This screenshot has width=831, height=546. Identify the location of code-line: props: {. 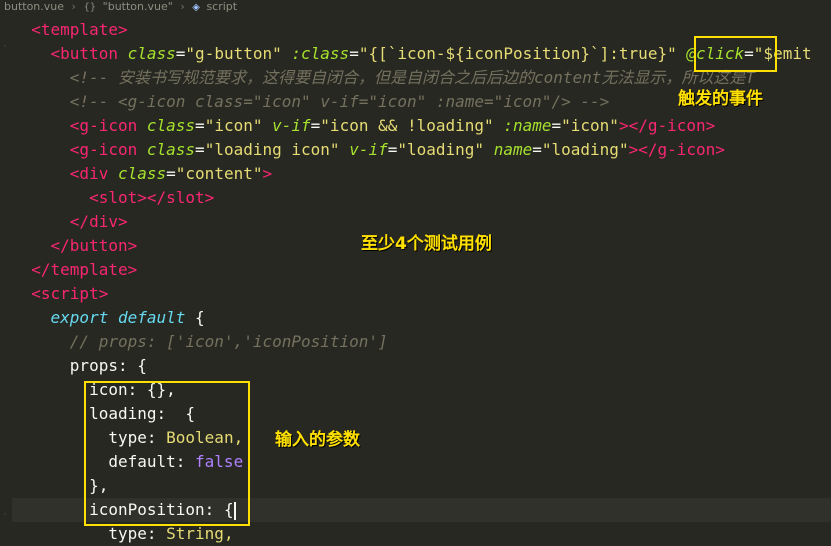
(421, 366).